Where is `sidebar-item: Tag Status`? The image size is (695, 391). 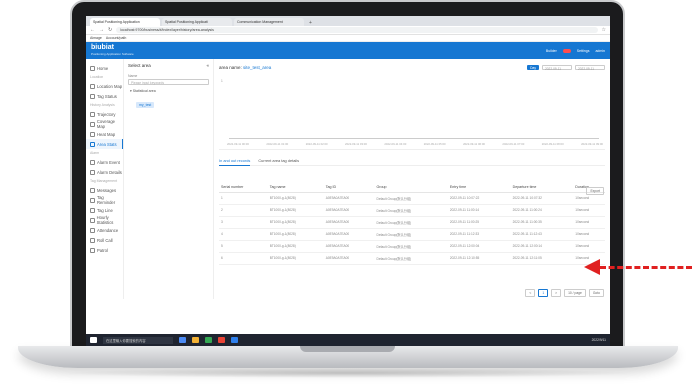
sidebar-item: Tag Status is located at coordinates (104, 96).